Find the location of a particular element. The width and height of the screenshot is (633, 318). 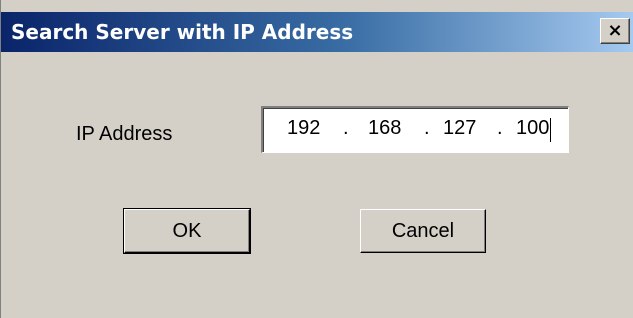

cancel-button: Cancel is located at coordinates (423, 231).